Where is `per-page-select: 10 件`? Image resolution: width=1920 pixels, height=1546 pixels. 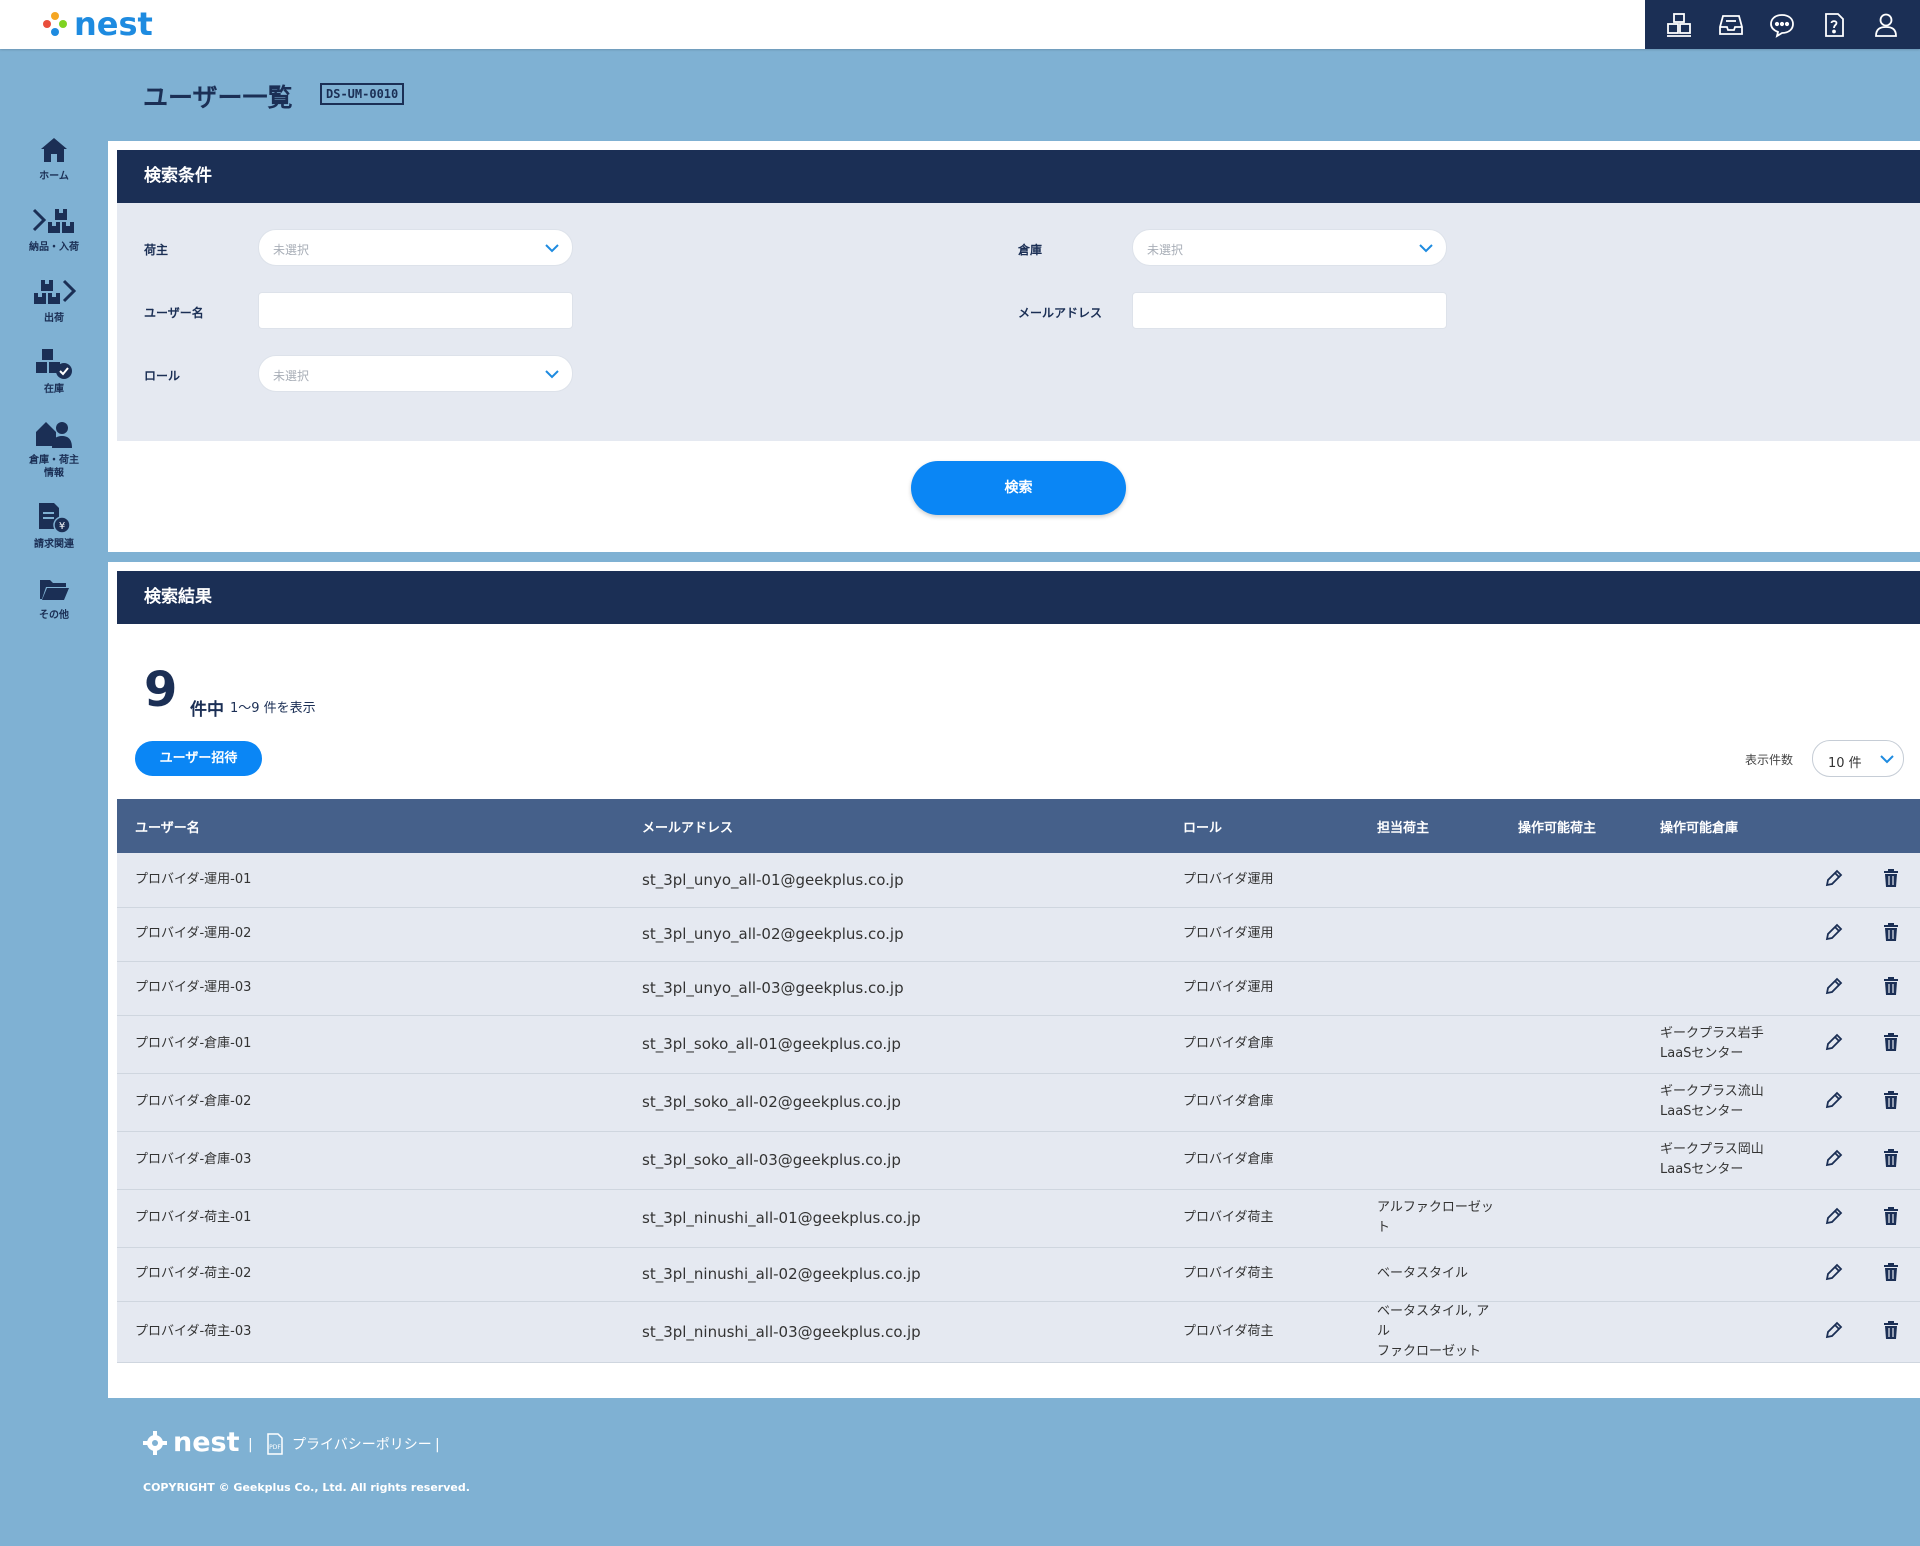 per-page-select: 10 件 is located at coordinates (1858, 758).